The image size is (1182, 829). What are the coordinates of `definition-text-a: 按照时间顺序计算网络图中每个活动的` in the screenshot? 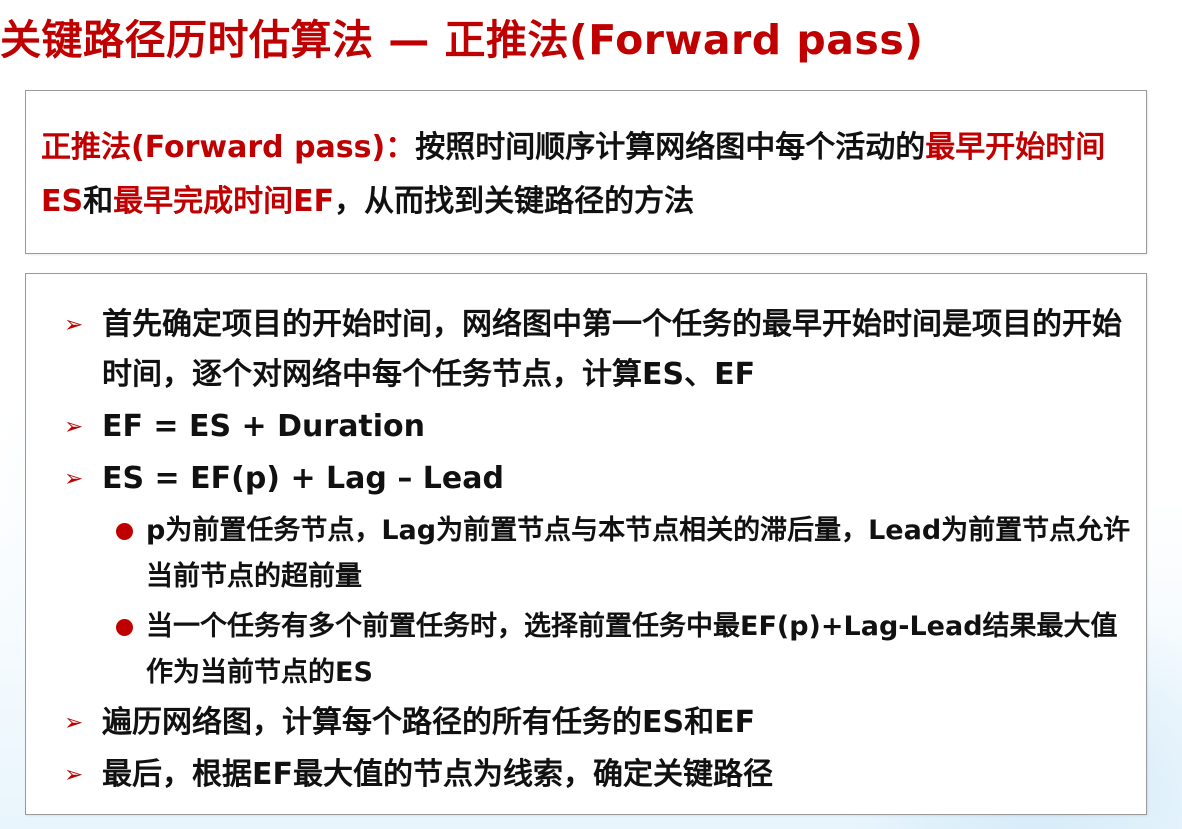 It's located at (670, 147).